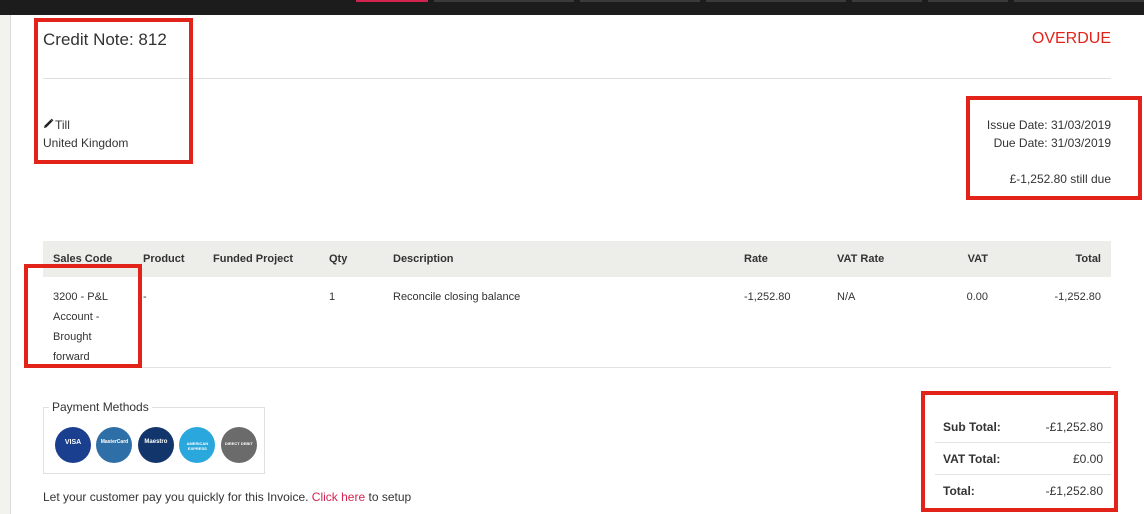 This screenshot has width=1144, height=514. I want to click on col-total: Total, so click(1054, 259).